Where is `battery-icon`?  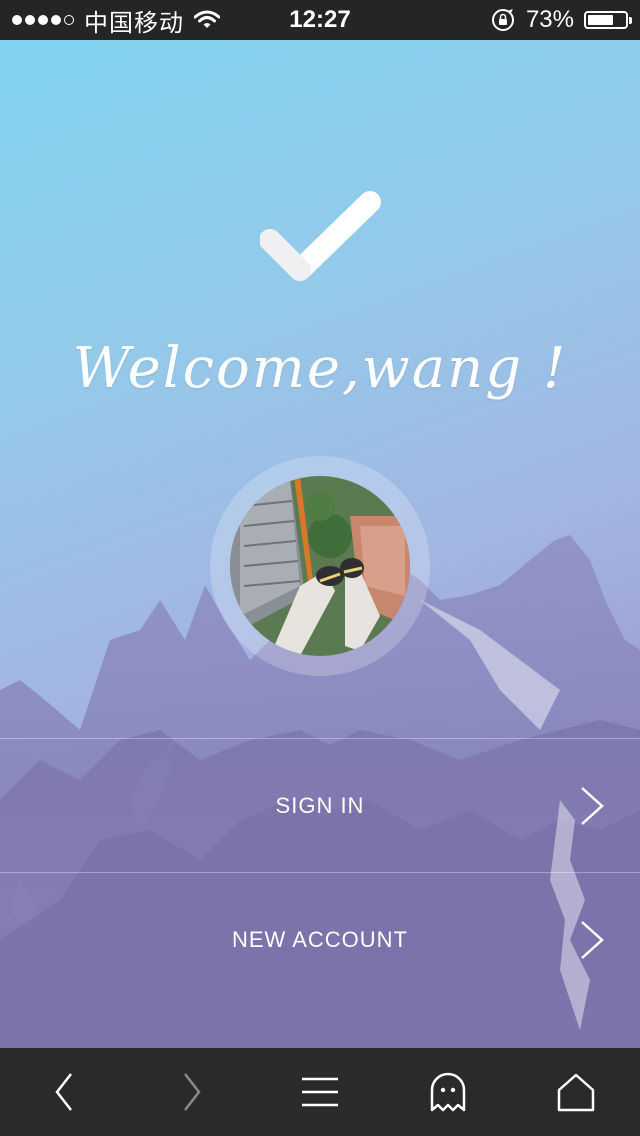
battery-icon is located at coordinates (608, 20).